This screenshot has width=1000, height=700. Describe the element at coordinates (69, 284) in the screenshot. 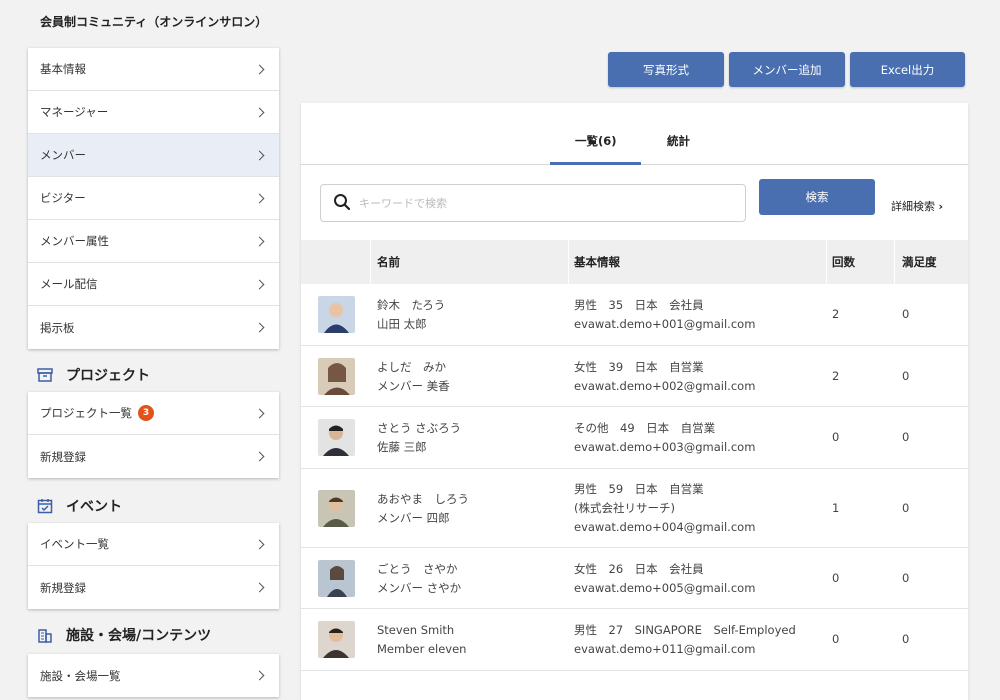

I see `sidebar-item-label: メール配信` at that location.